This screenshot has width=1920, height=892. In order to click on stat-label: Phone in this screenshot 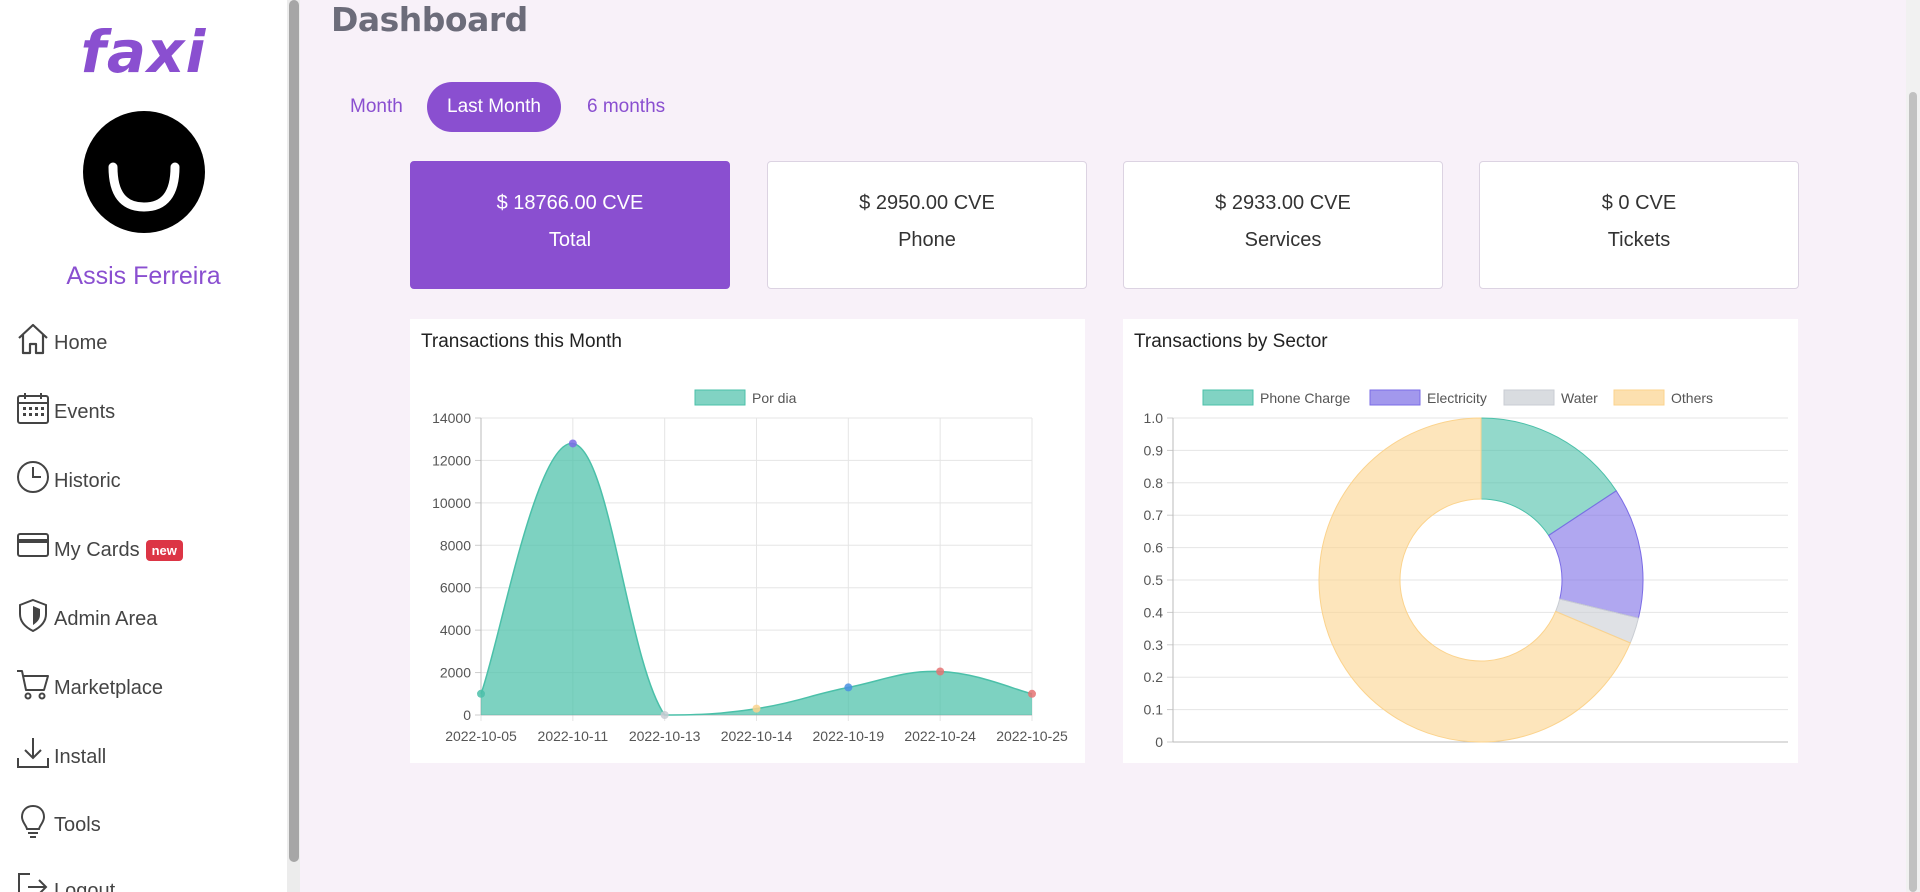, I will do `click(927, 240)`.